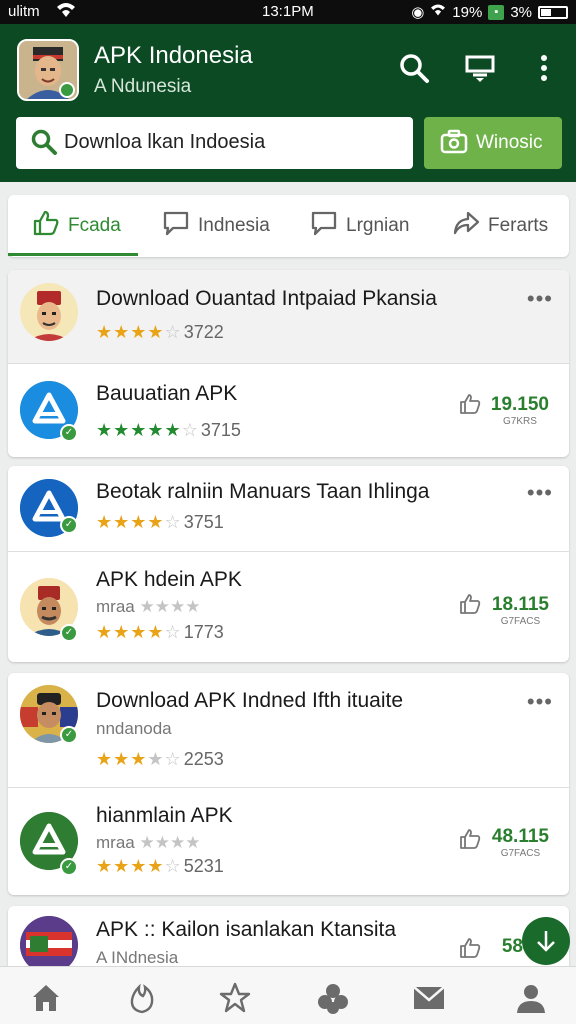  What do you see at coordinates (263, 491) in the screenshot?
I see `app-title: Beotak ralniin Manuars Taan Ihlinga` at bounding box center [263, 491].